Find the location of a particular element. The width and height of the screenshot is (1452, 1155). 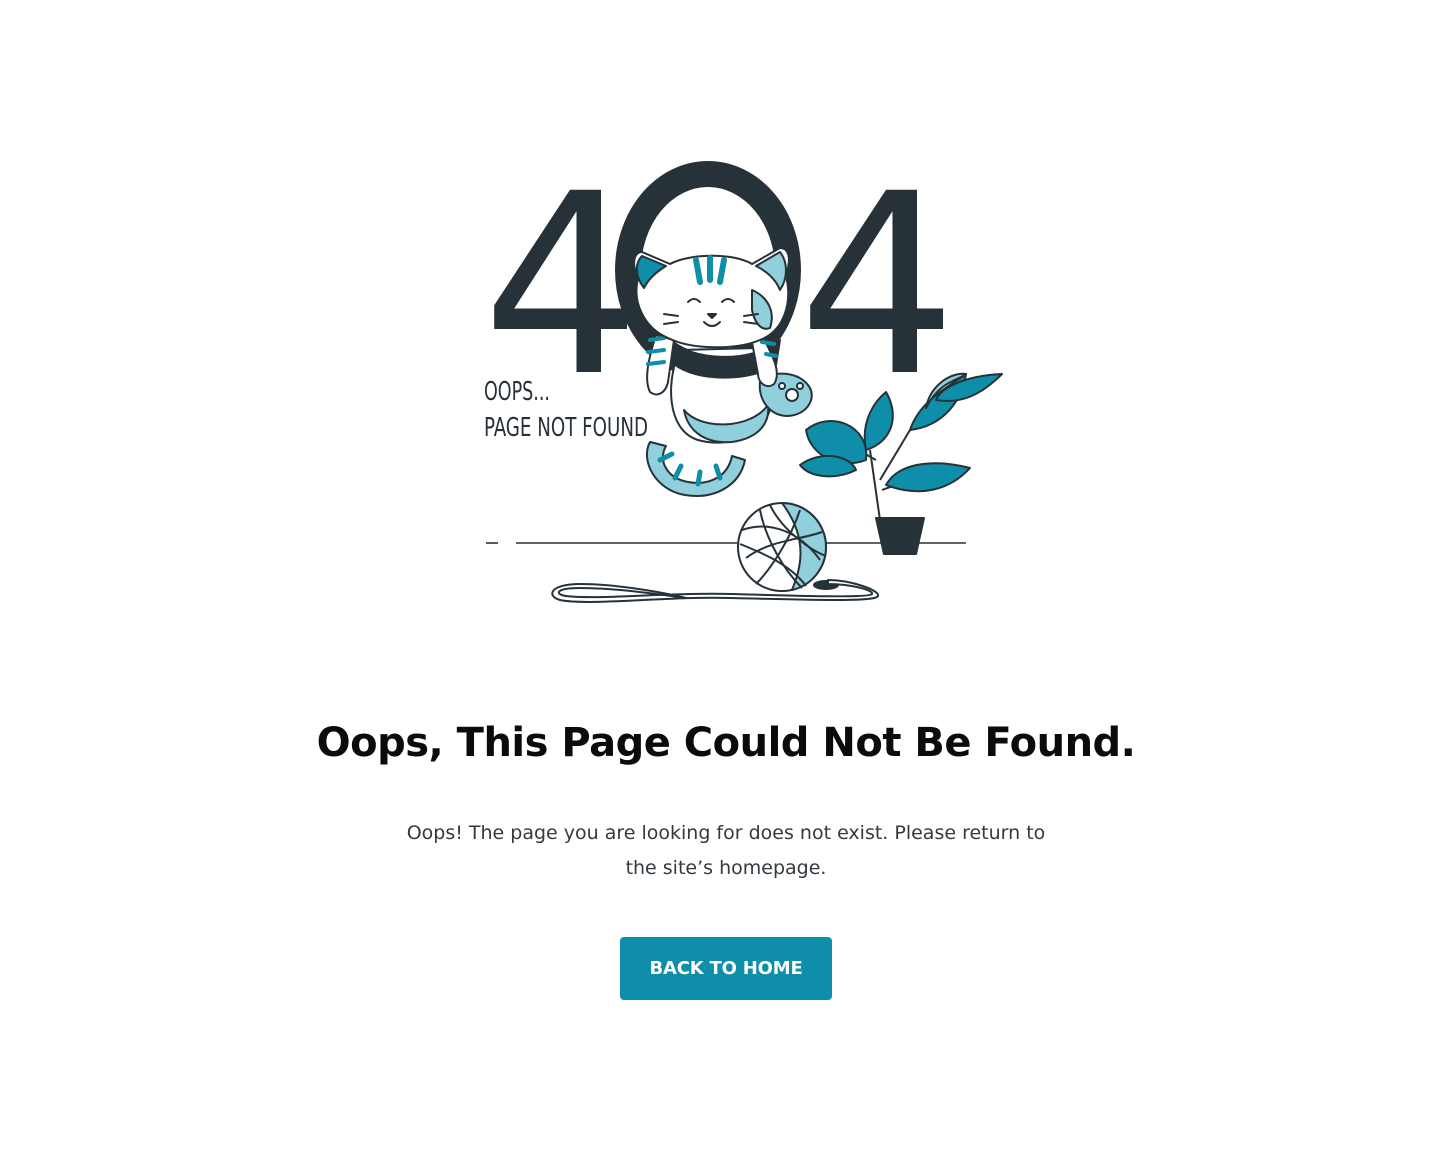

page-title: Oops, This Page Could Not Be Found. is located at coordinates (726, 743).